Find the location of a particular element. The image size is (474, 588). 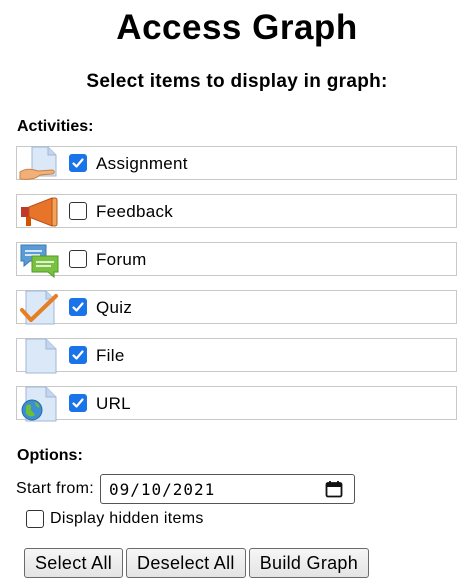

activity-row-forum: Forum is located at coordinates (236, 260).